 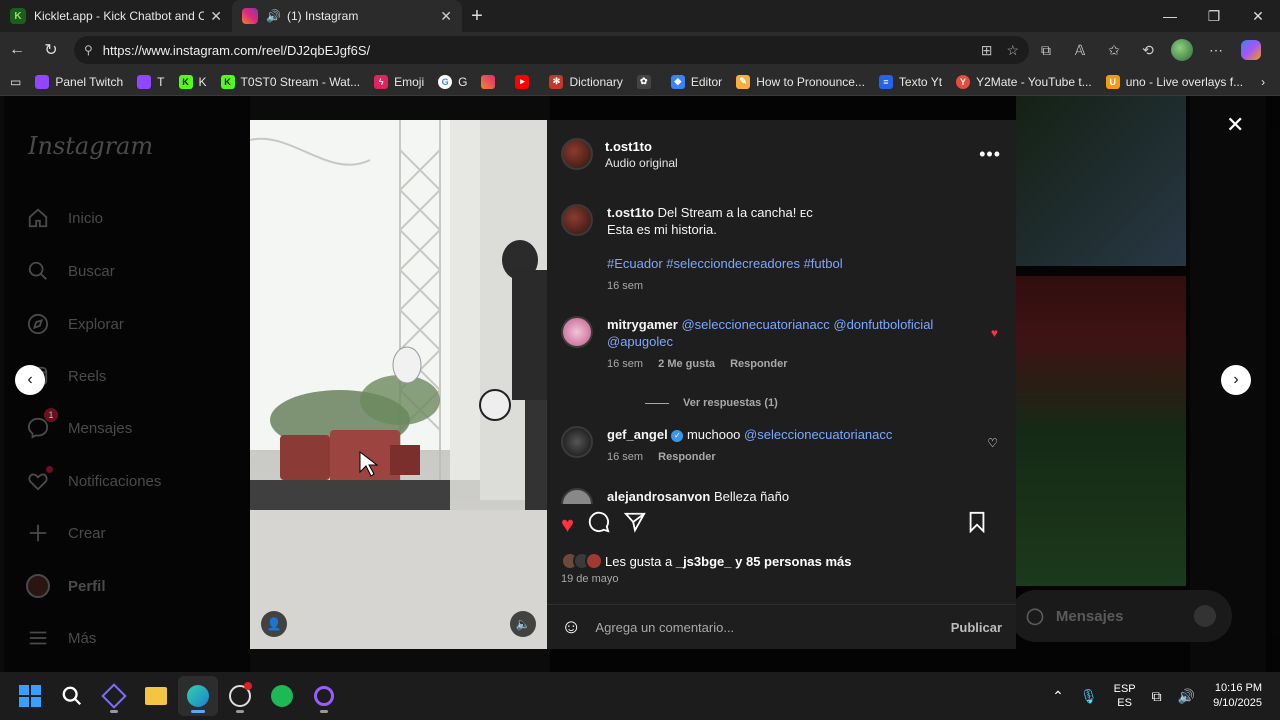 What do you see at coordinates (88, 50) in the screenshot?
I see `site-info-icon: ⚲` at bounding box center [88, 50].